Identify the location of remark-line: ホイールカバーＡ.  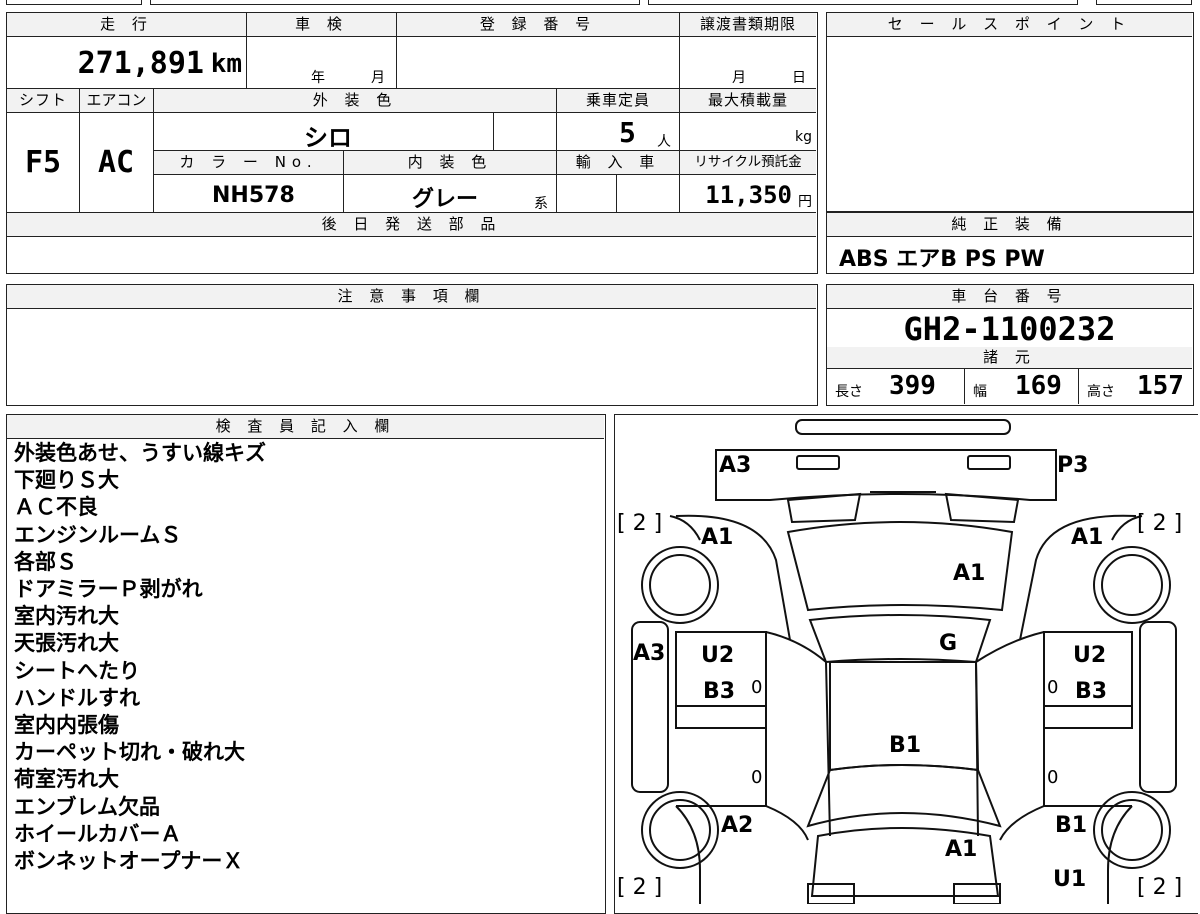
(98, 833).